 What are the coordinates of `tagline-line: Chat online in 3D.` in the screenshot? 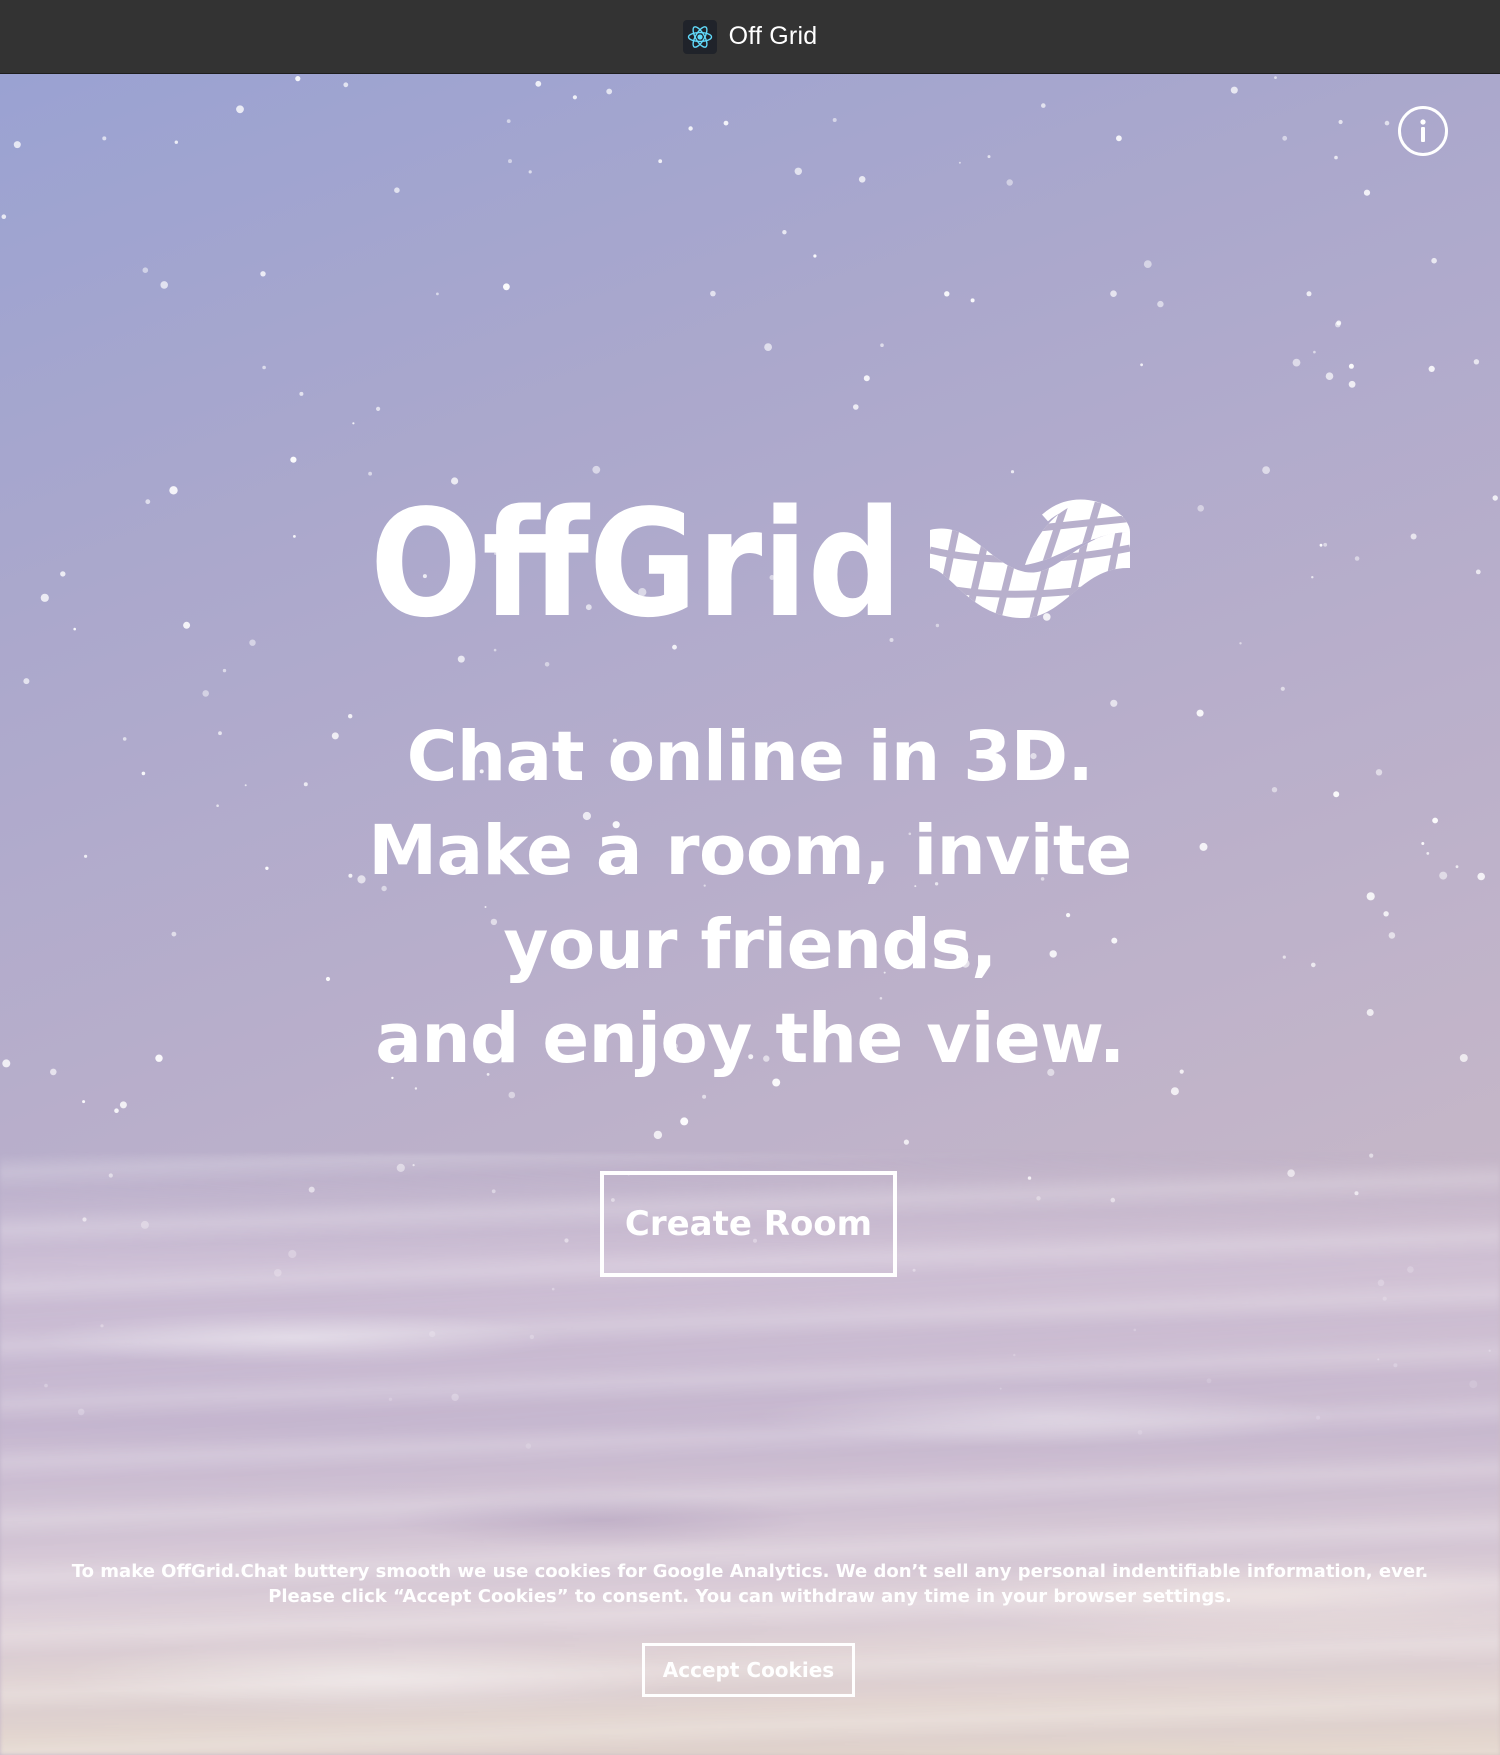 It's located at (750, 757).